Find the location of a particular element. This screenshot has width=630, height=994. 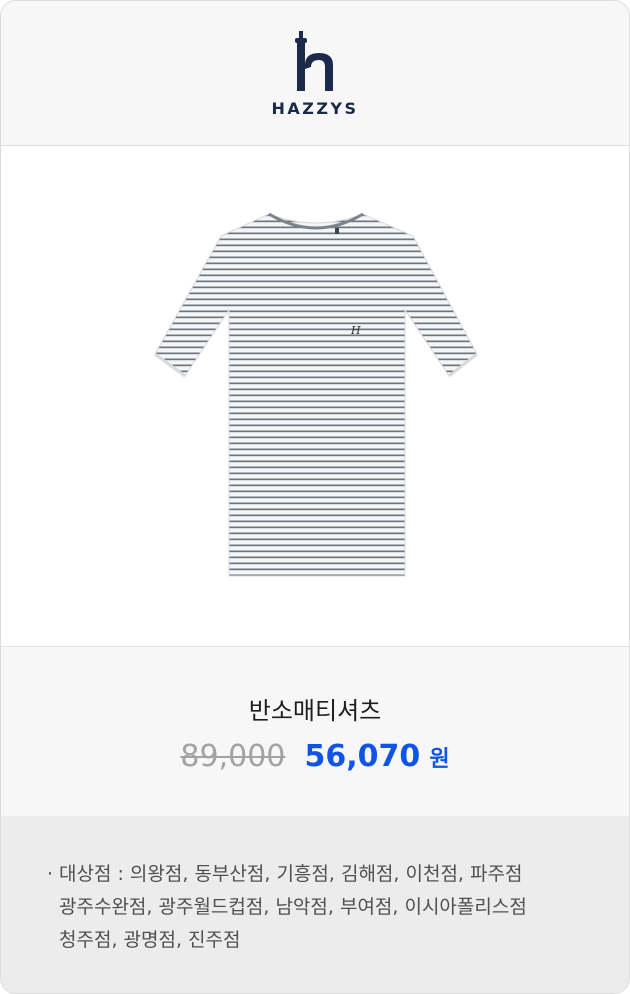

stores-line: 대상점 : 의왕점, 동부산점, 기흥점, 김해점, 이천점, 파주점 is located at coordinates (291, 874).